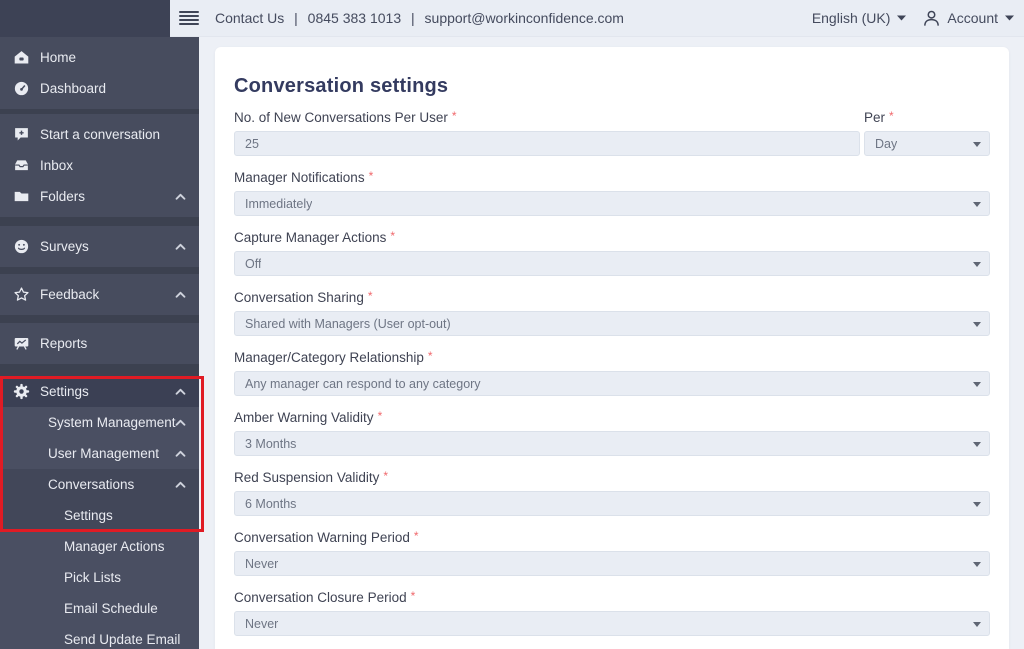 Image resolution: width=1024 pixels, height=649 pixels. I want to click on capture-manager-actions-select: Off, so click(612, 263).